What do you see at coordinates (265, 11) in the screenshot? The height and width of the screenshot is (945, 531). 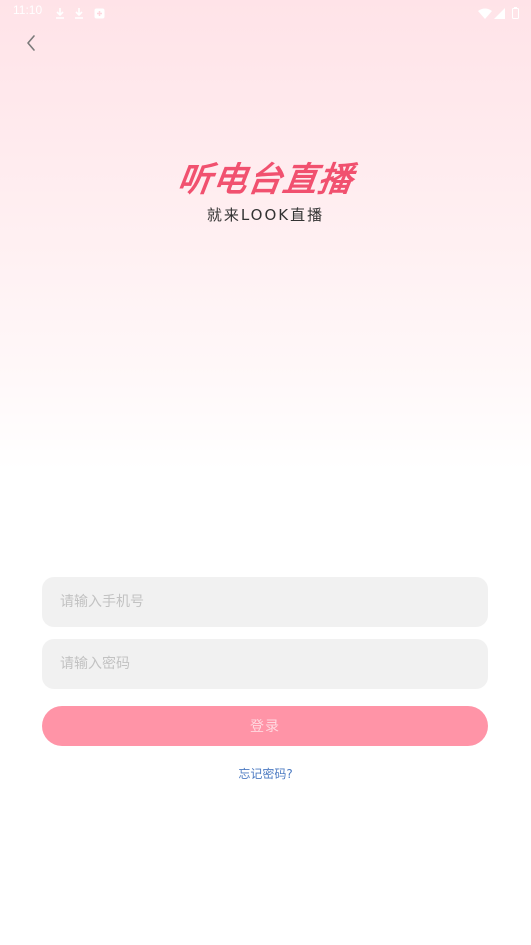 I see `status-bar: 11:10` at bounding box center [265, 11].